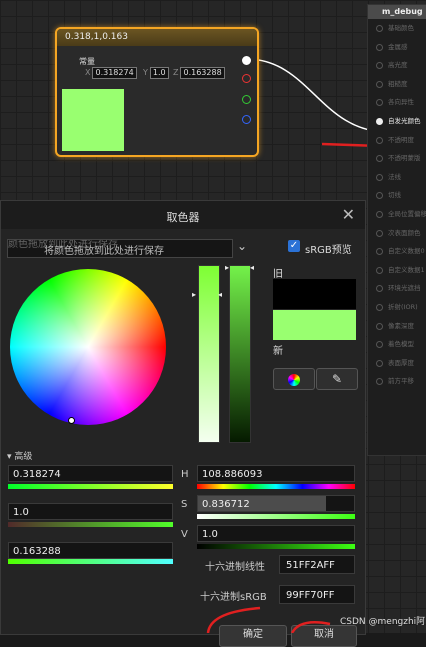  What do you see at coordinates (383, 622) in the screenshot?
I see `watermark-text: CSDN @mengzhi阿` at bounding box center [383, 622].